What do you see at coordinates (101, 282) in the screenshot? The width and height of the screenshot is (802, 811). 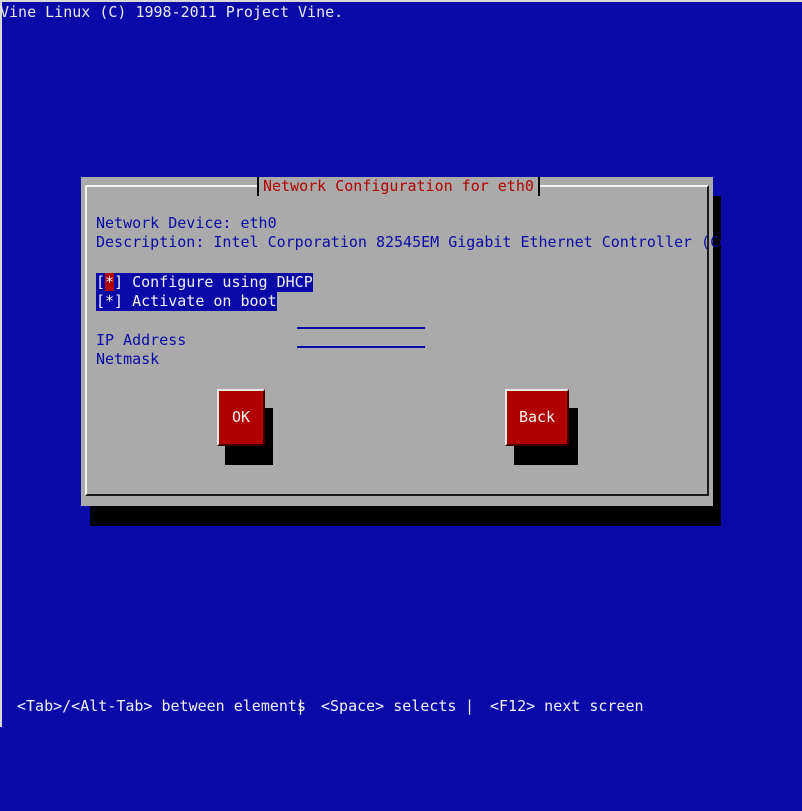 I see `dhcp-bracket: [` at bounding box center [101, 282].